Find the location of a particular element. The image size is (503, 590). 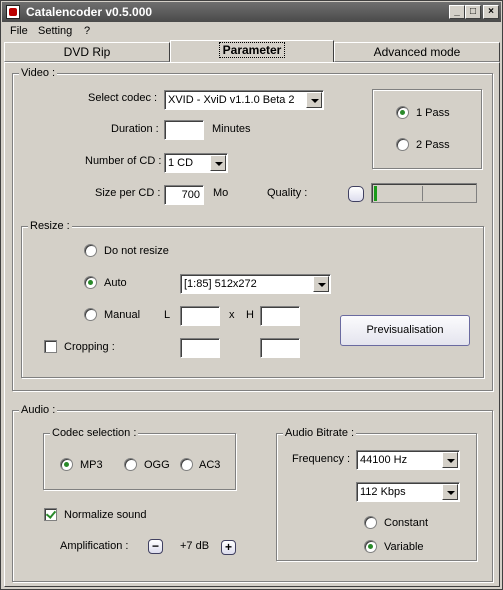

audio-bitrate-title: Audio Bitrate : is located at coordinates (320, 433).